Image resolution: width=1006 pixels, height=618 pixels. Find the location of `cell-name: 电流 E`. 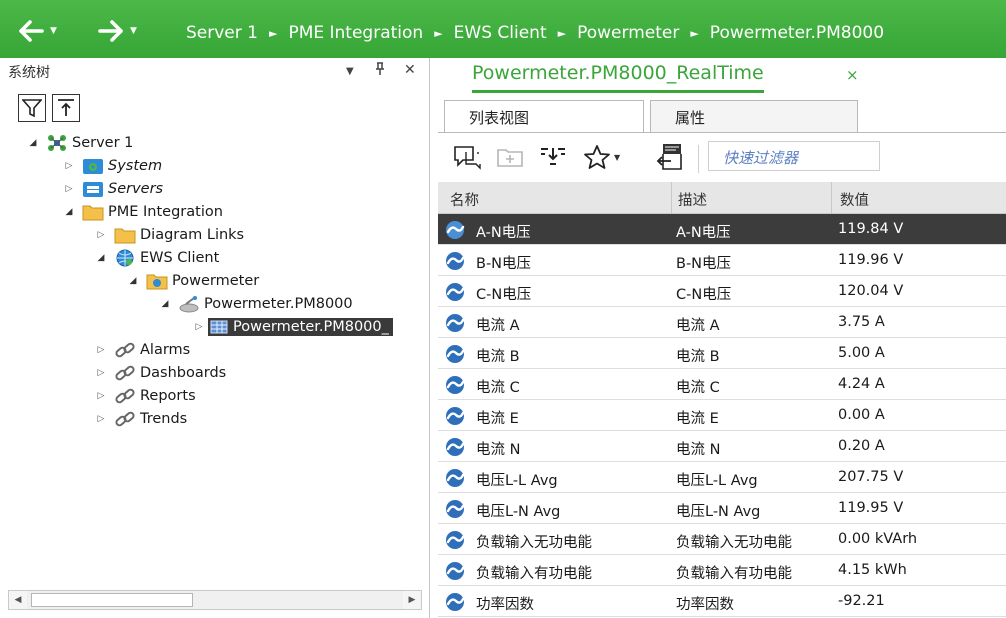

cell-name: 电流 E is located at coordinates (497, 419).